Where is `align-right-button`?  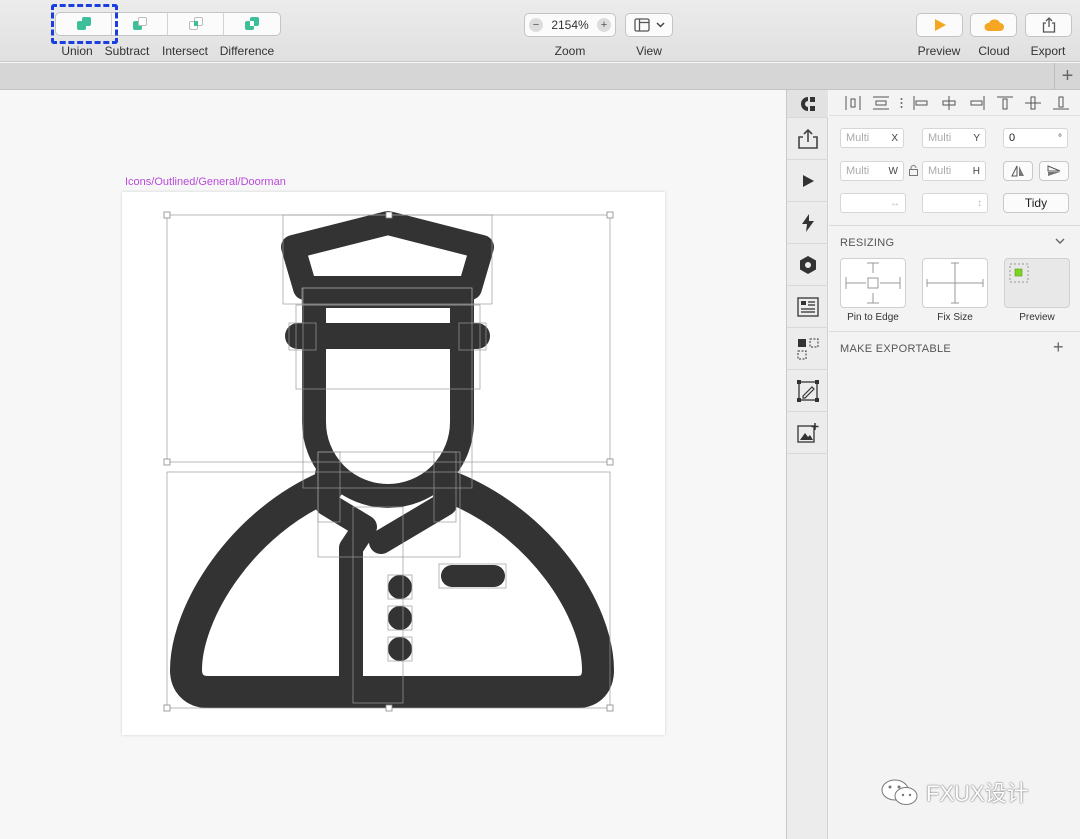 align-right-button is located at coordinates (977, 103).